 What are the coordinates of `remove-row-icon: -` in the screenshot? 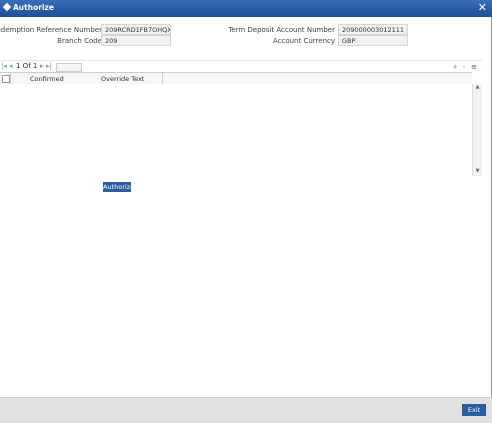 It's located at (464, 67).